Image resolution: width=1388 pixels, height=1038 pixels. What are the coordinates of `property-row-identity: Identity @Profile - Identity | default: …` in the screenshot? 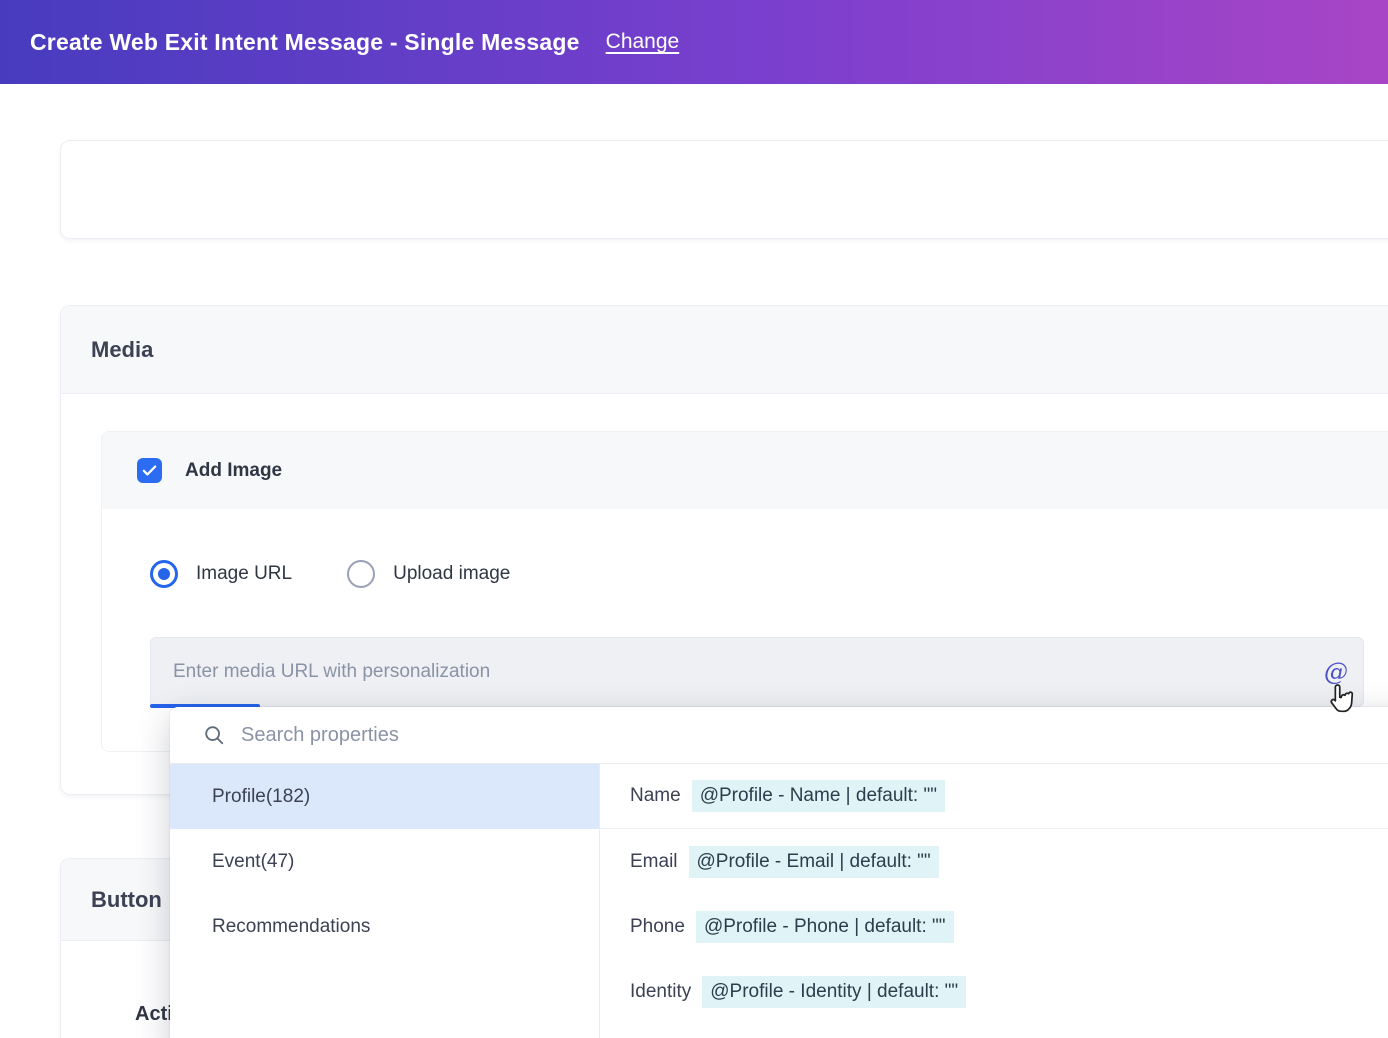 It's located at (994, 991).